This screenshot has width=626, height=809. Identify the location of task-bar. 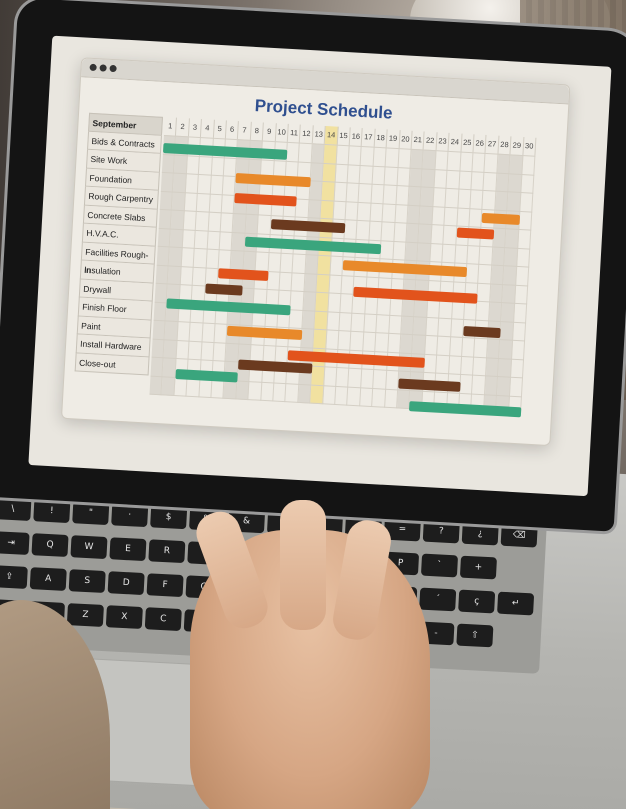
(500, 218).